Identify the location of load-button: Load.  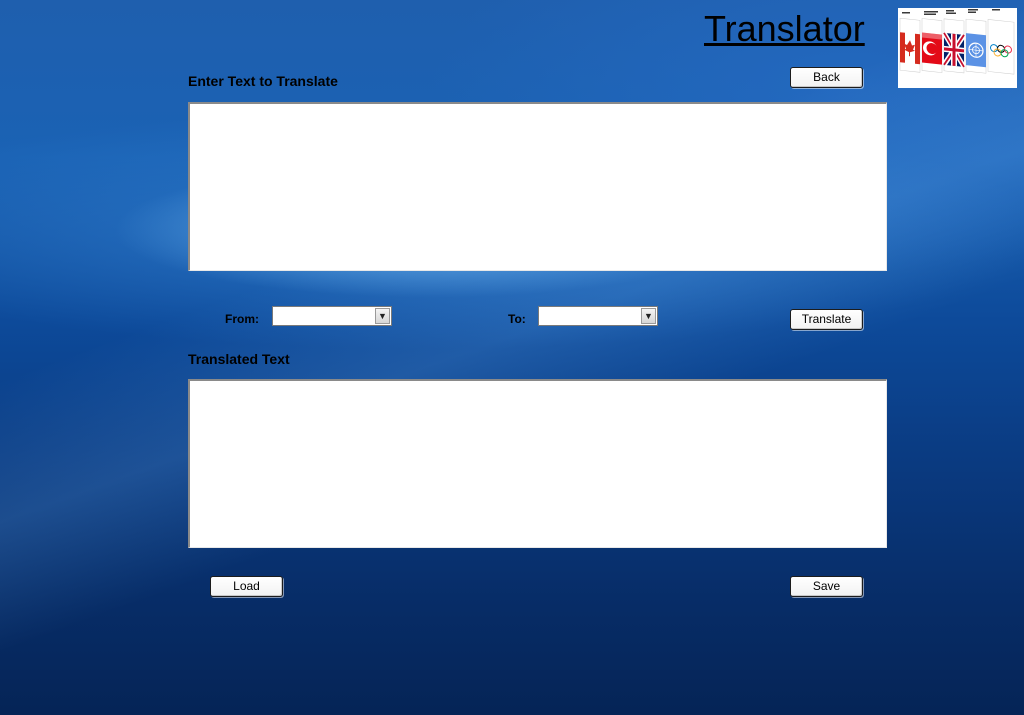
(246, 586).